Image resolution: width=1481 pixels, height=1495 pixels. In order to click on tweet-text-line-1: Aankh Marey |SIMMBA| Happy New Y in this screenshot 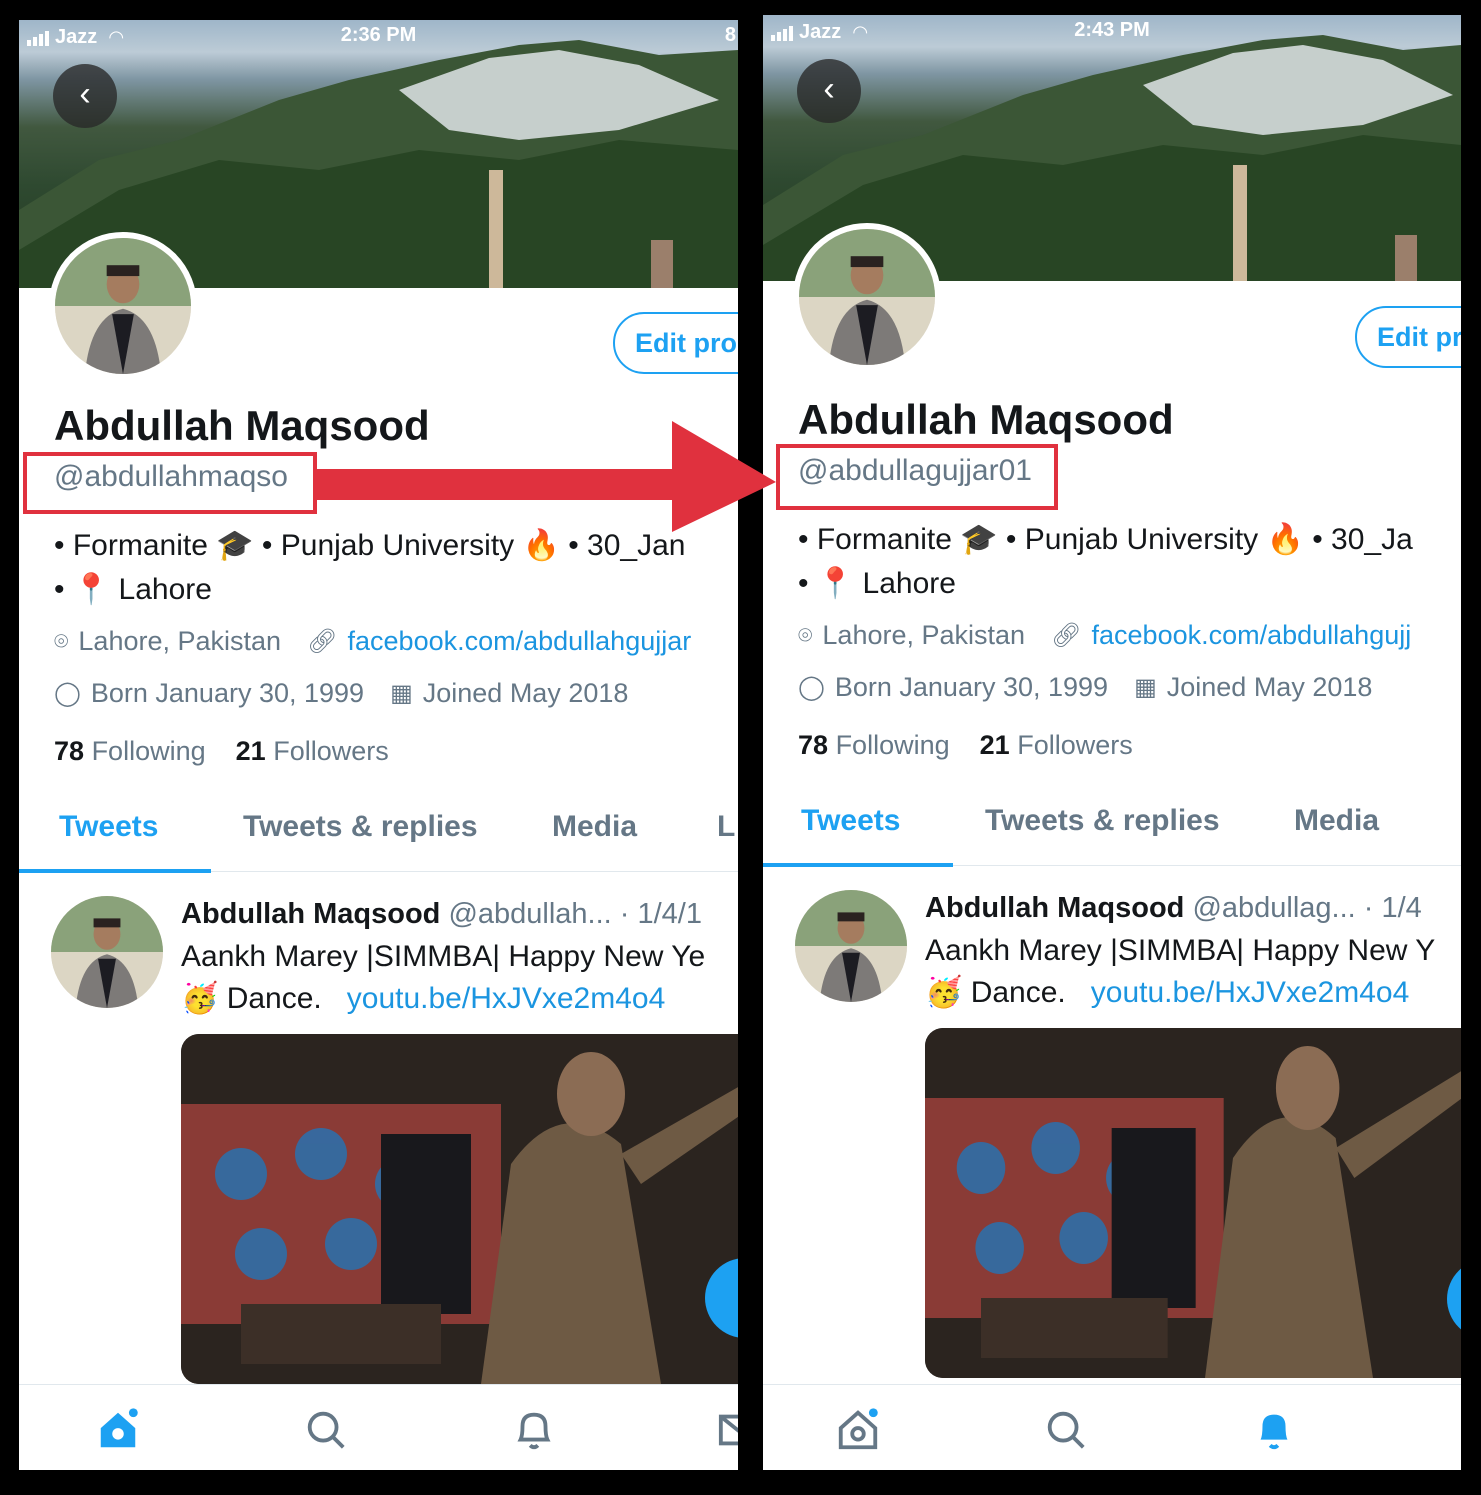, I will do `click(1180, 950)`.